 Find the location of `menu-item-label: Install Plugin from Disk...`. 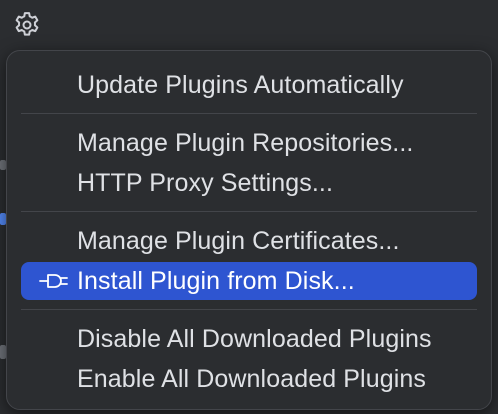

menu-item-label: Install Plugin from Disk... is located at coordinates (216, 280).